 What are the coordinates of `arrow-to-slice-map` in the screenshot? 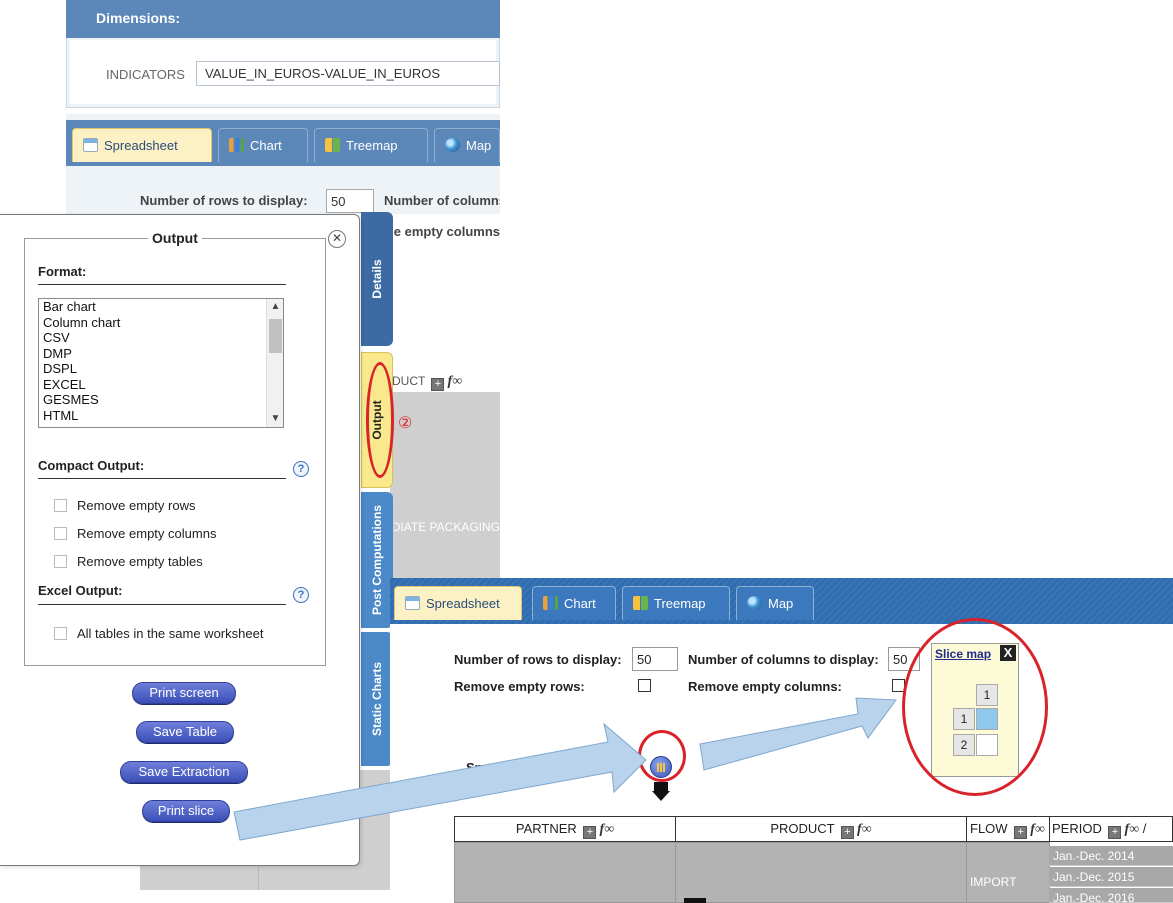 It's located at (798, 734).